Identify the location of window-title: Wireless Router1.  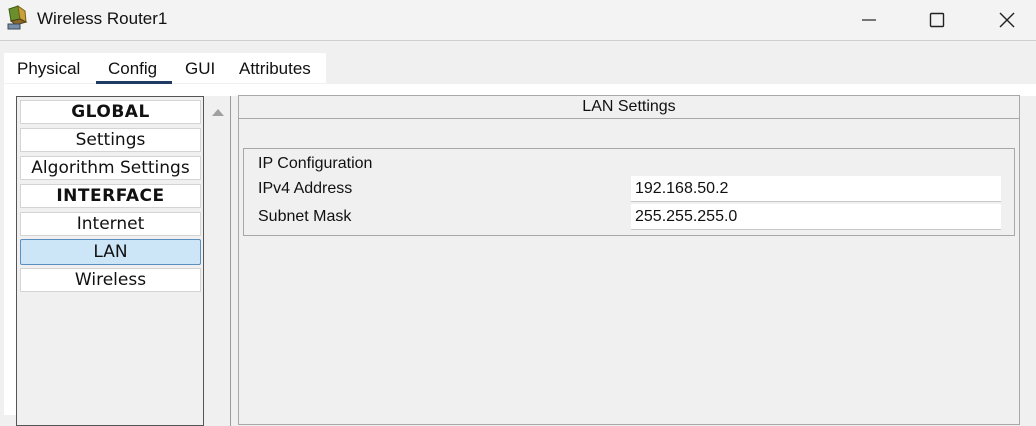
(102, 18).